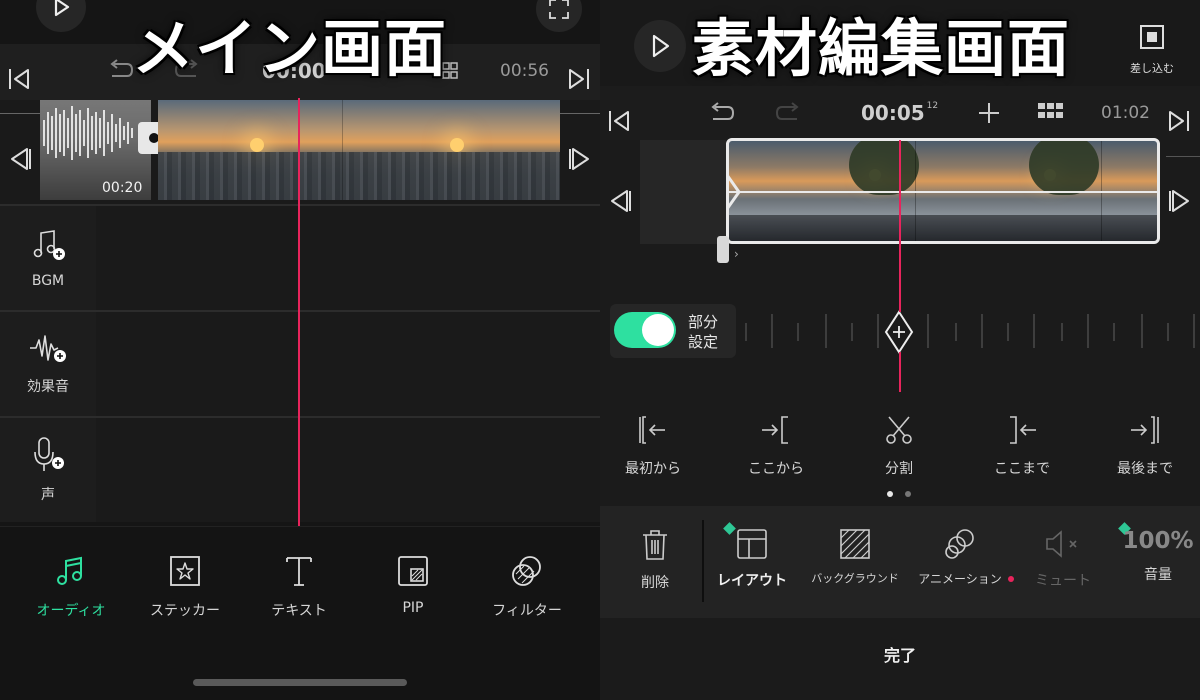 The image size is (1200, 700). What do you see at coordinates (48, 470) in the screenshot?
I see `voice-add-button: 声` at bounding box center [48, 470].